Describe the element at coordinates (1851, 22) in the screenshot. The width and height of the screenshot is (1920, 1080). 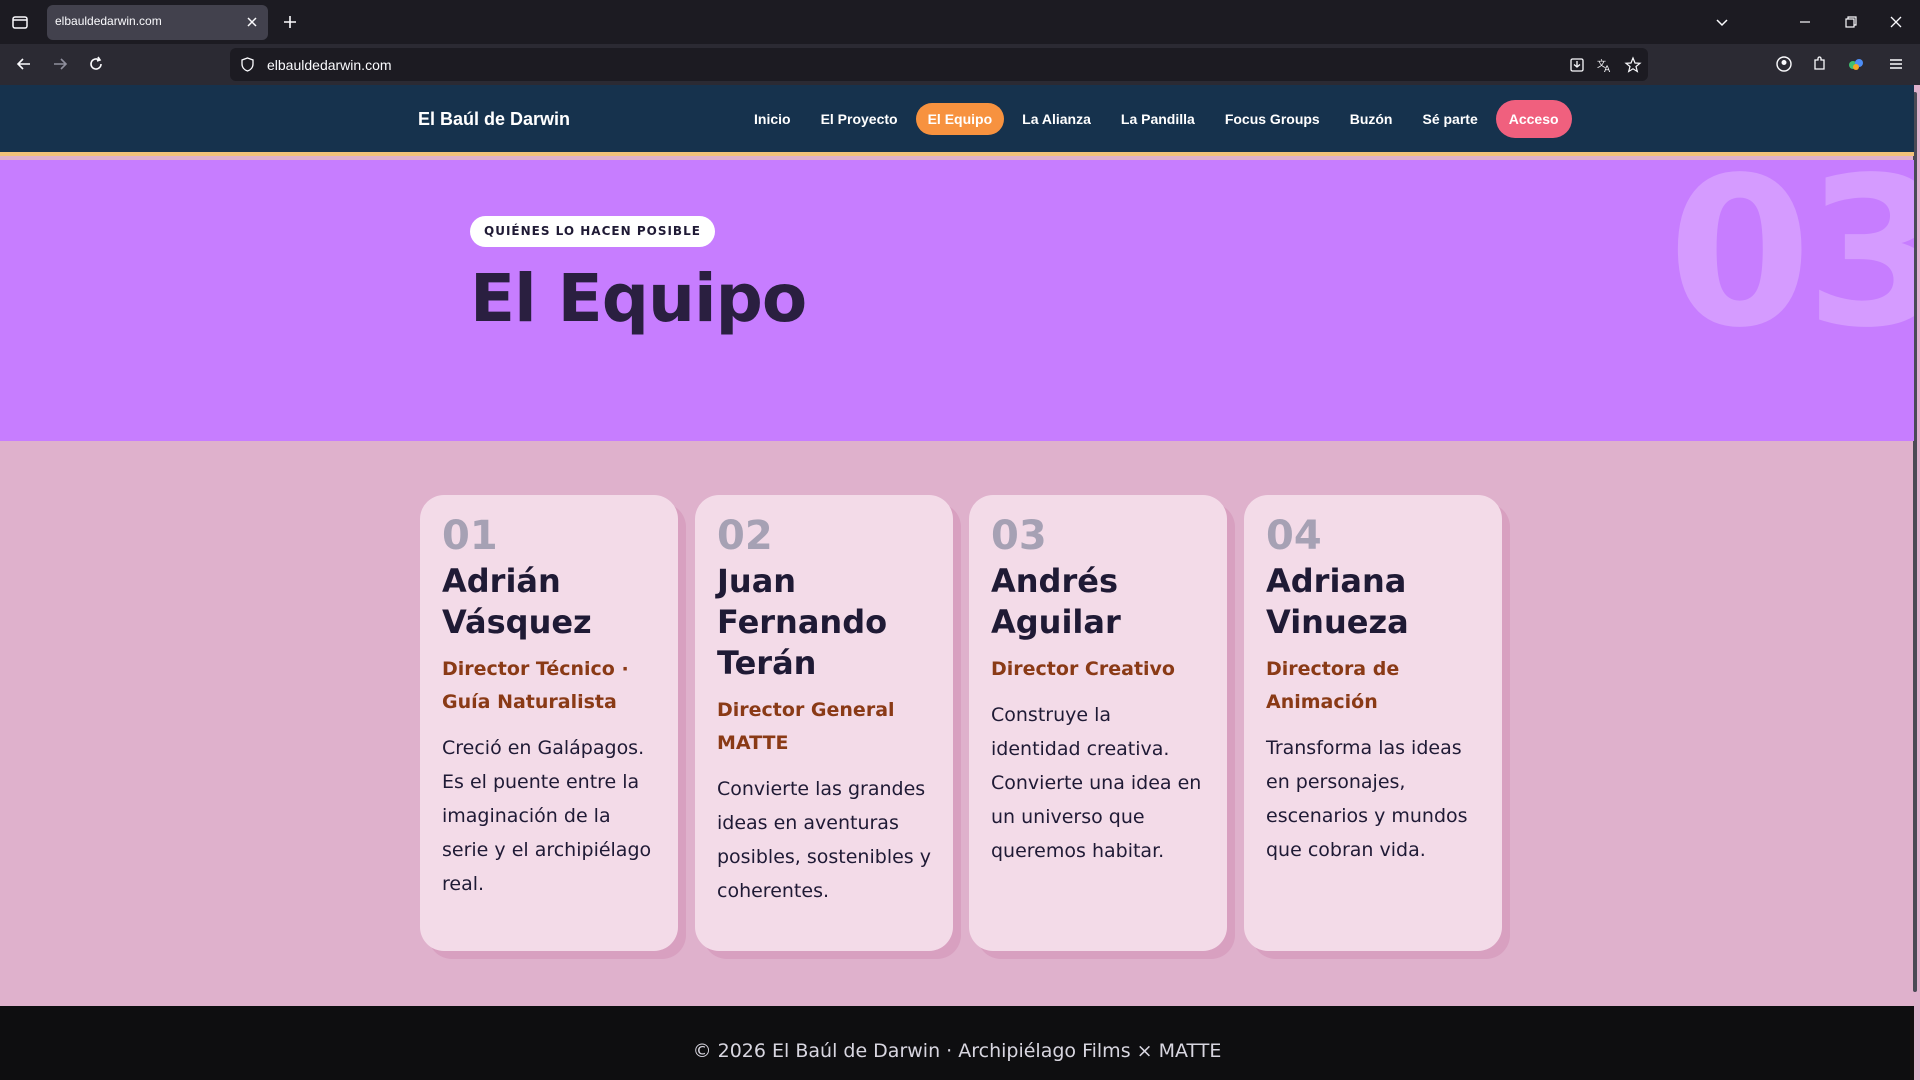
I see `restore-icon` at that location.